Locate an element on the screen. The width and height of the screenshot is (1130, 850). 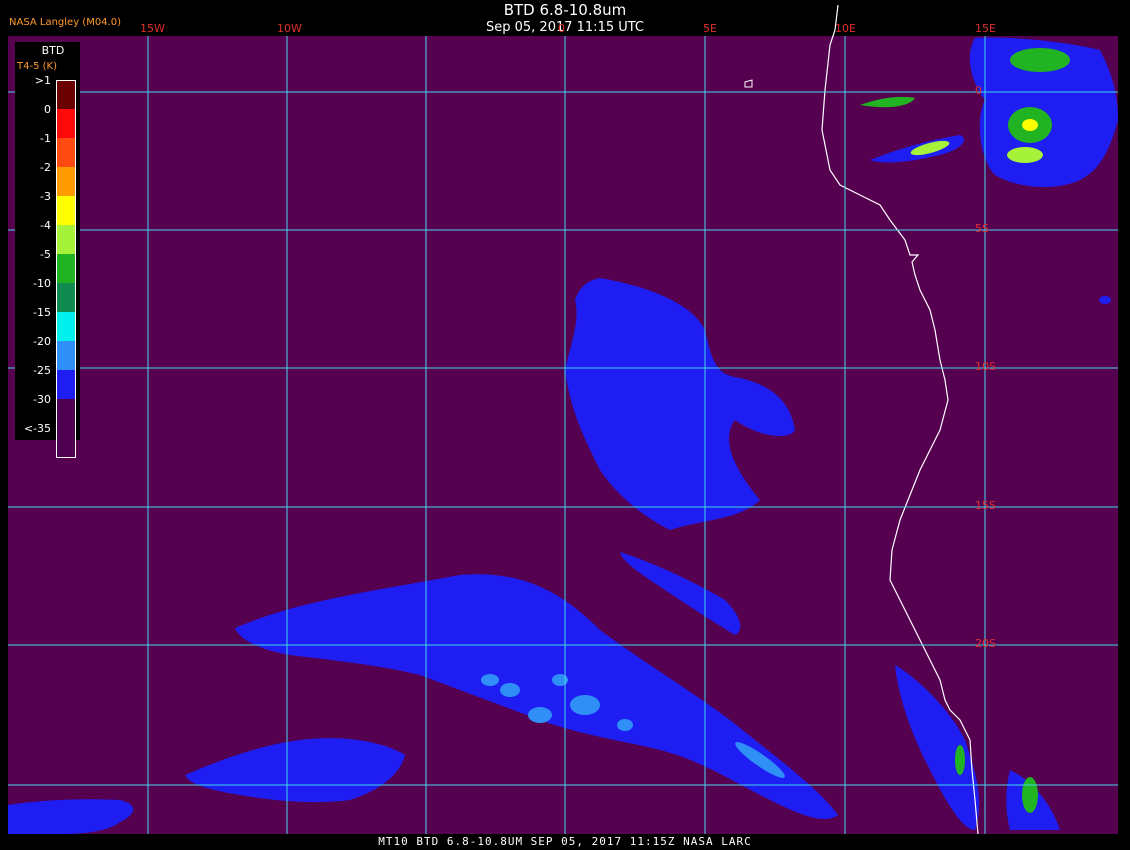
cloud-east-speck is located at coordinates (1105, 300).